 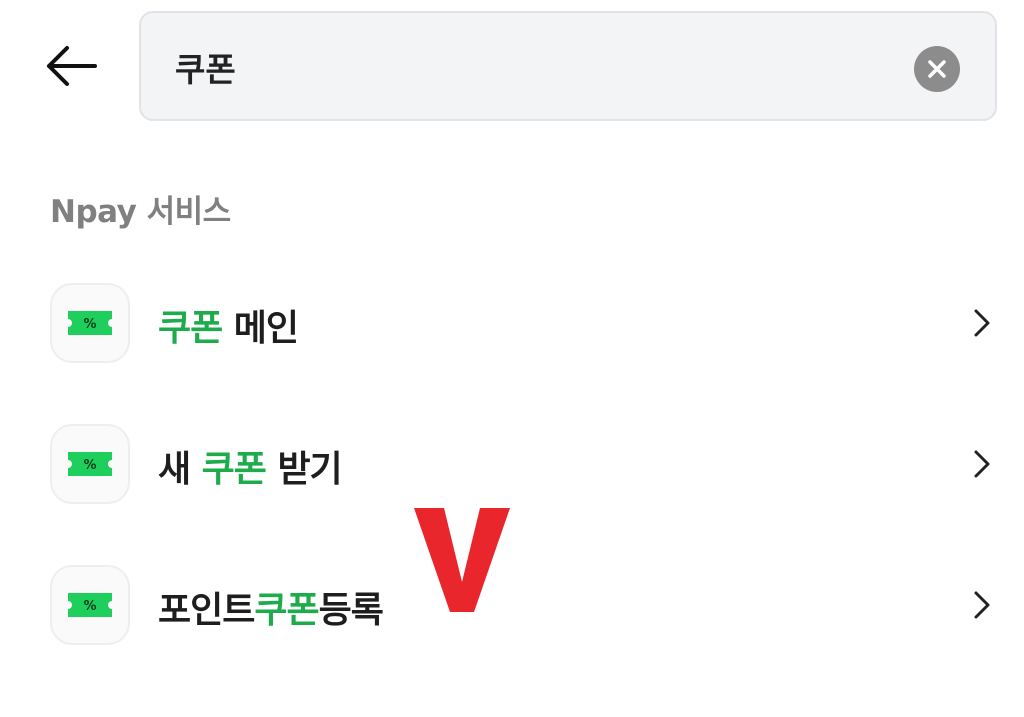 I want to click on arrow-left-icon, so click(x=72, y=66).